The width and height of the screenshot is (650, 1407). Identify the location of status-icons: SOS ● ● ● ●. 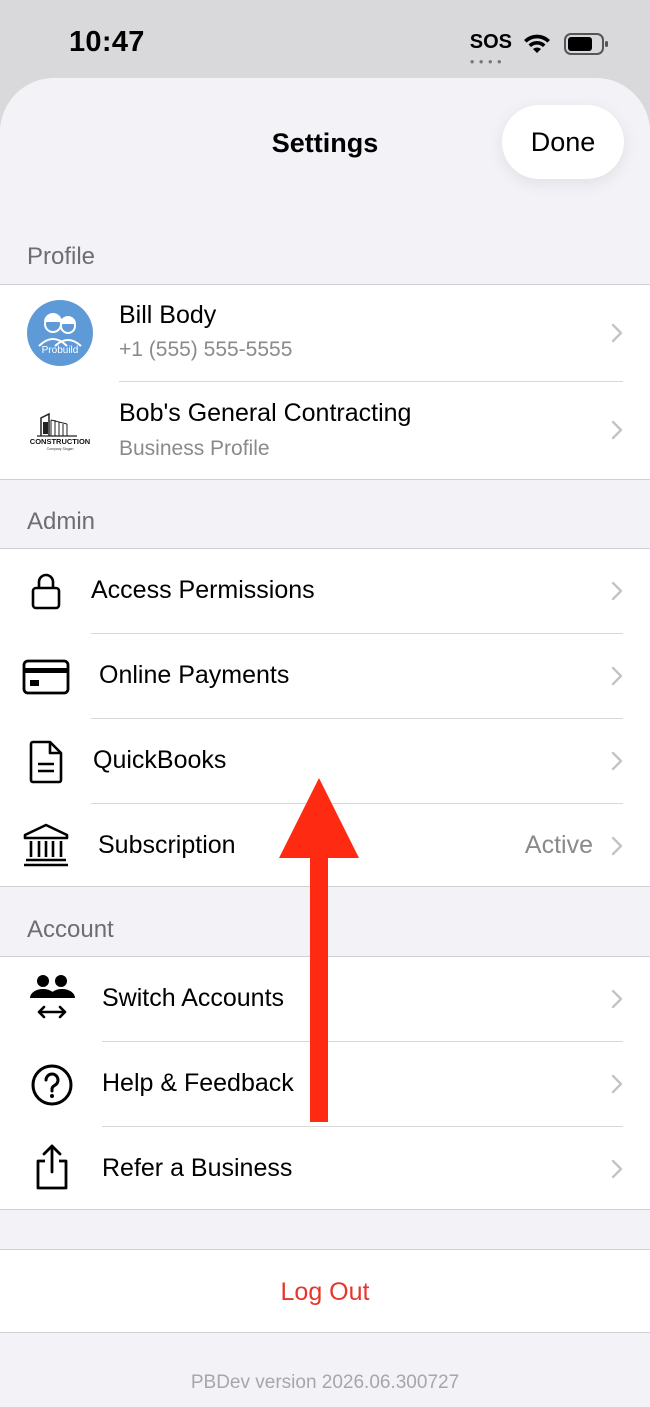
(539, 47).